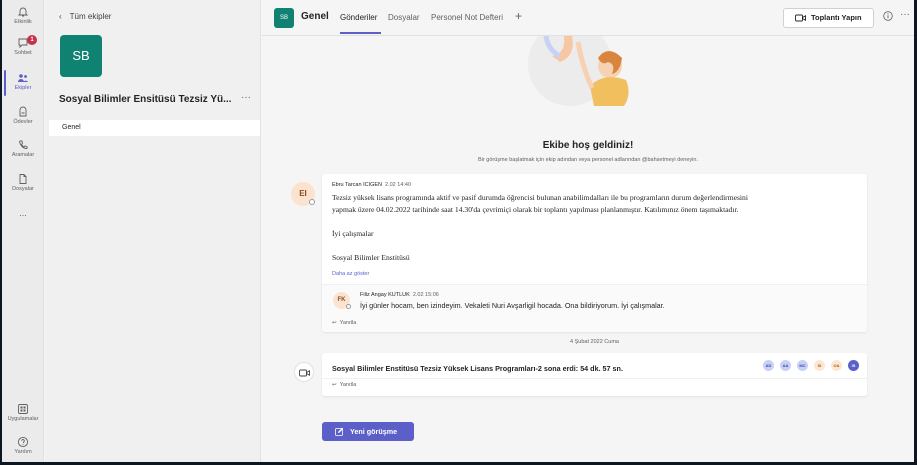 The height and width of the screenshot is (465, 917). What do you see at coordinates (398, 185) in the screenshot?
I see `post-timestamp: 2.02 14:40` at bounding box center [398, 185].